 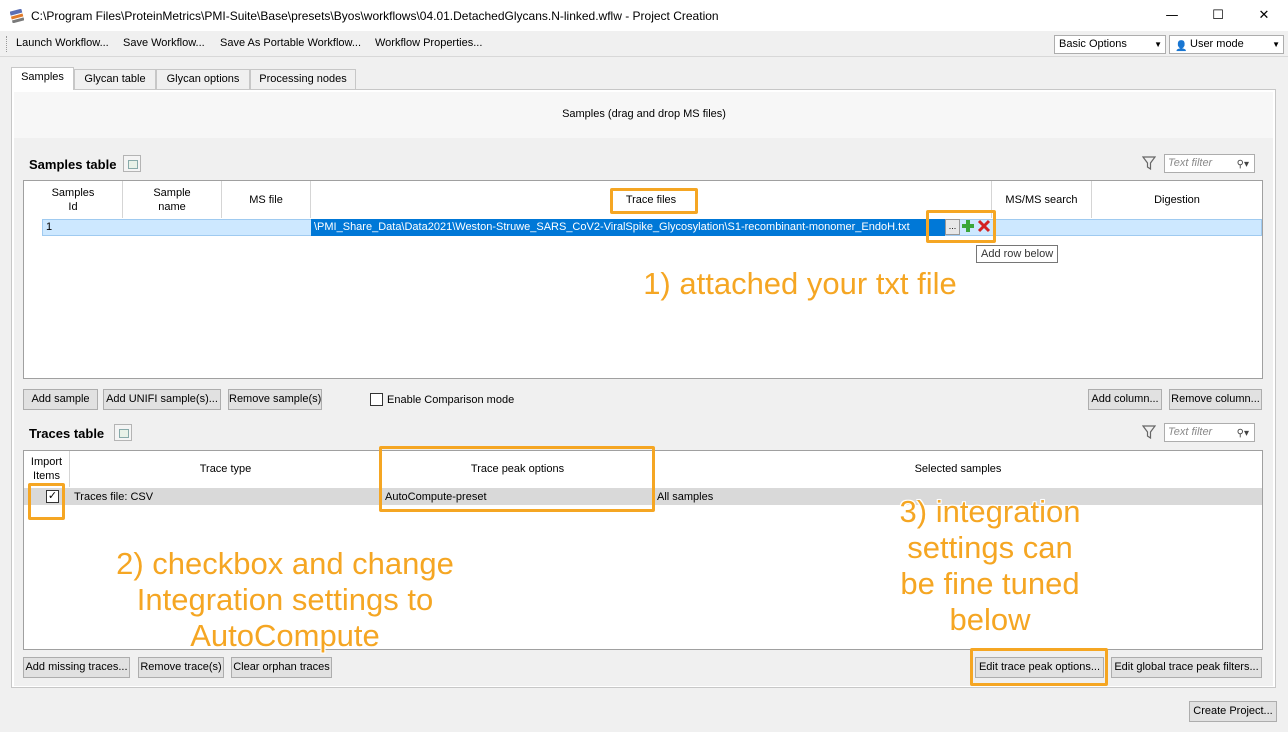 I want to click on tab-glycan-options: Glycan options, so click(x=203, y=79).